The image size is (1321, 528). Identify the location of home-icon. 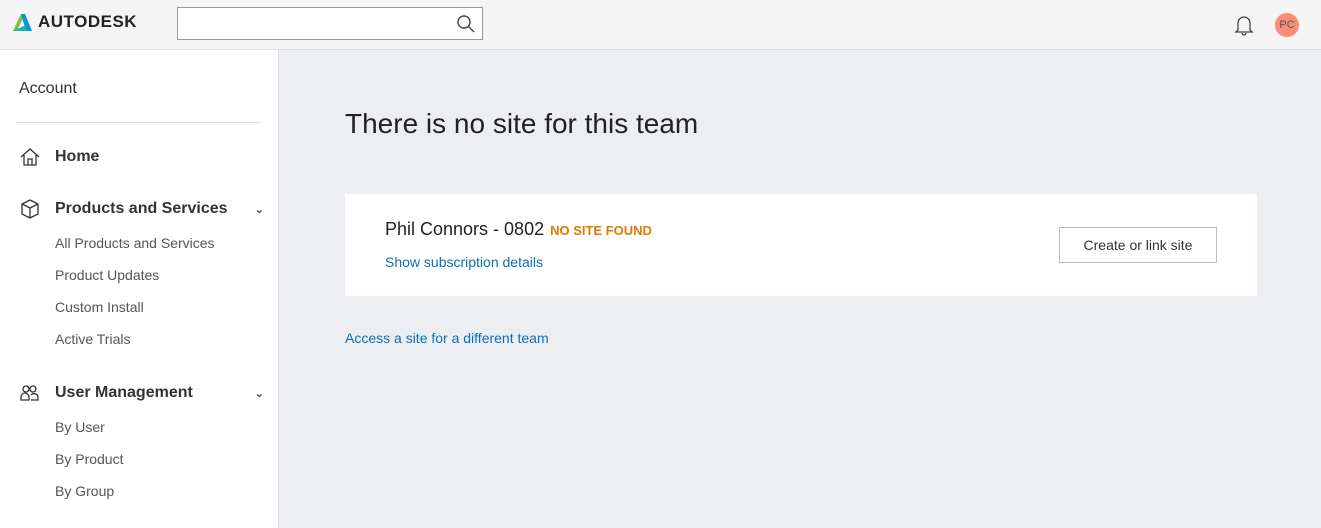
(30, 157).